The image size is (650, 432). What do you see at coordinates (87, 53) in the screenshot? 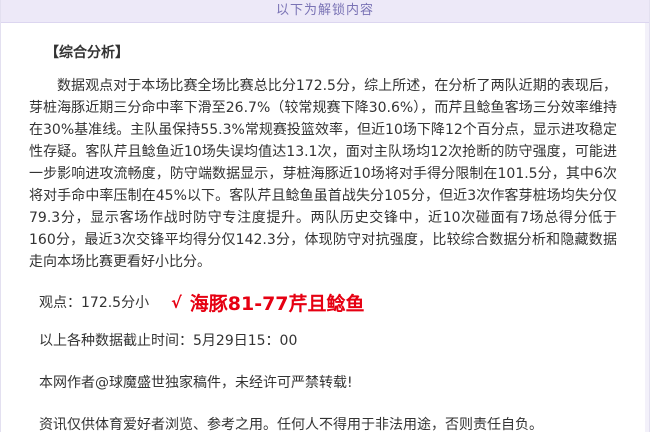
I see `section-title: 【综合分析】` at bounding box center [87, 53].